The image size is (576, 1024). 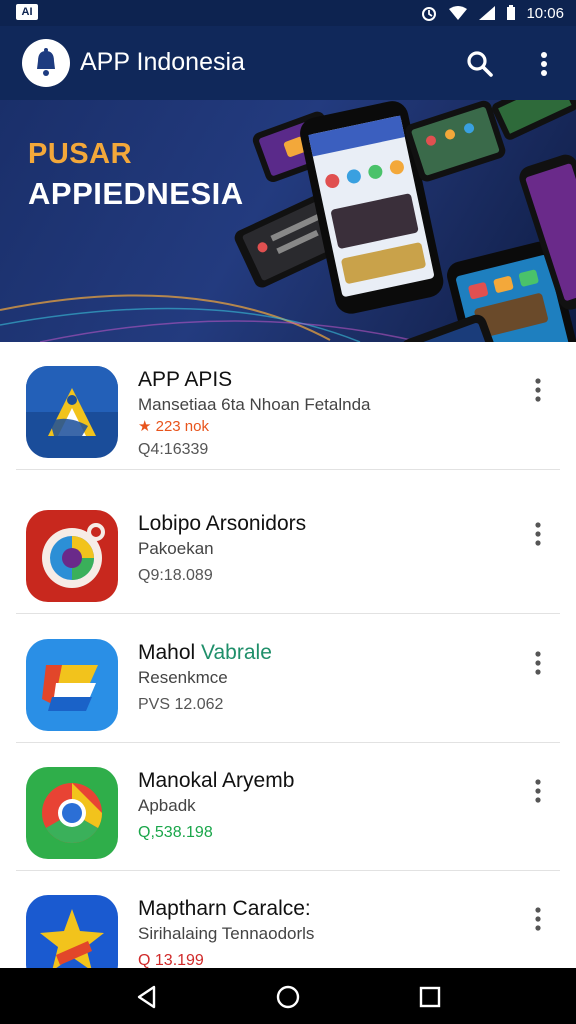 I want to click on back-icon, so click(x=147, y=997).